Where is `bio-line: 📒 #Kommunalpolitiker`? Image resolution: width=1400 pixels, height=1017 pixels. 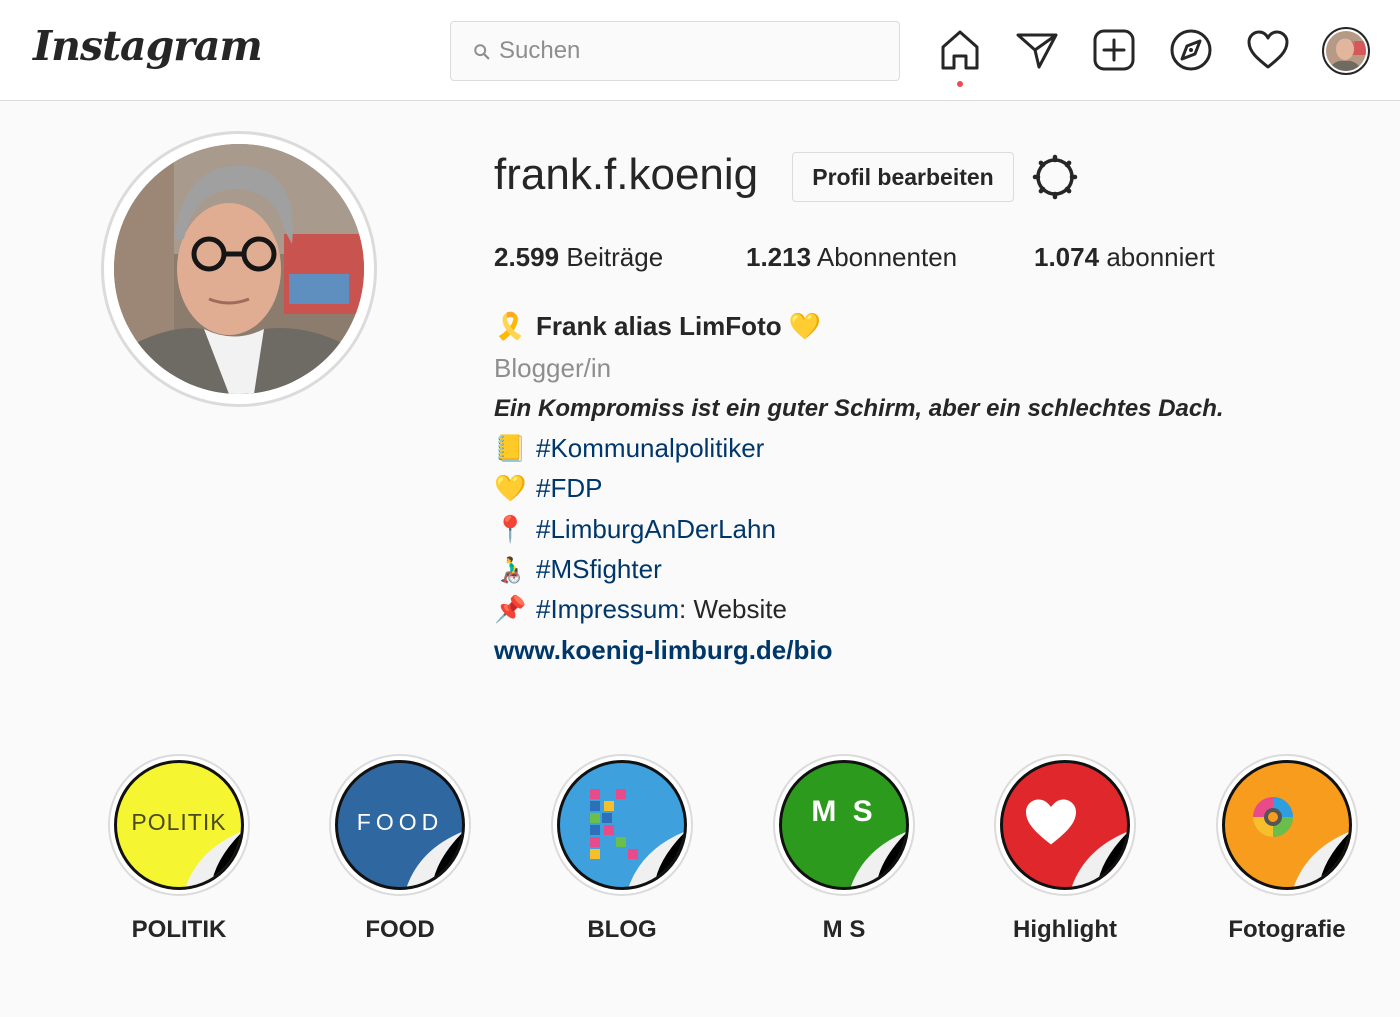 bio-line: 📒 #Kommunalpolitiker is located at coordinates (629, 448).